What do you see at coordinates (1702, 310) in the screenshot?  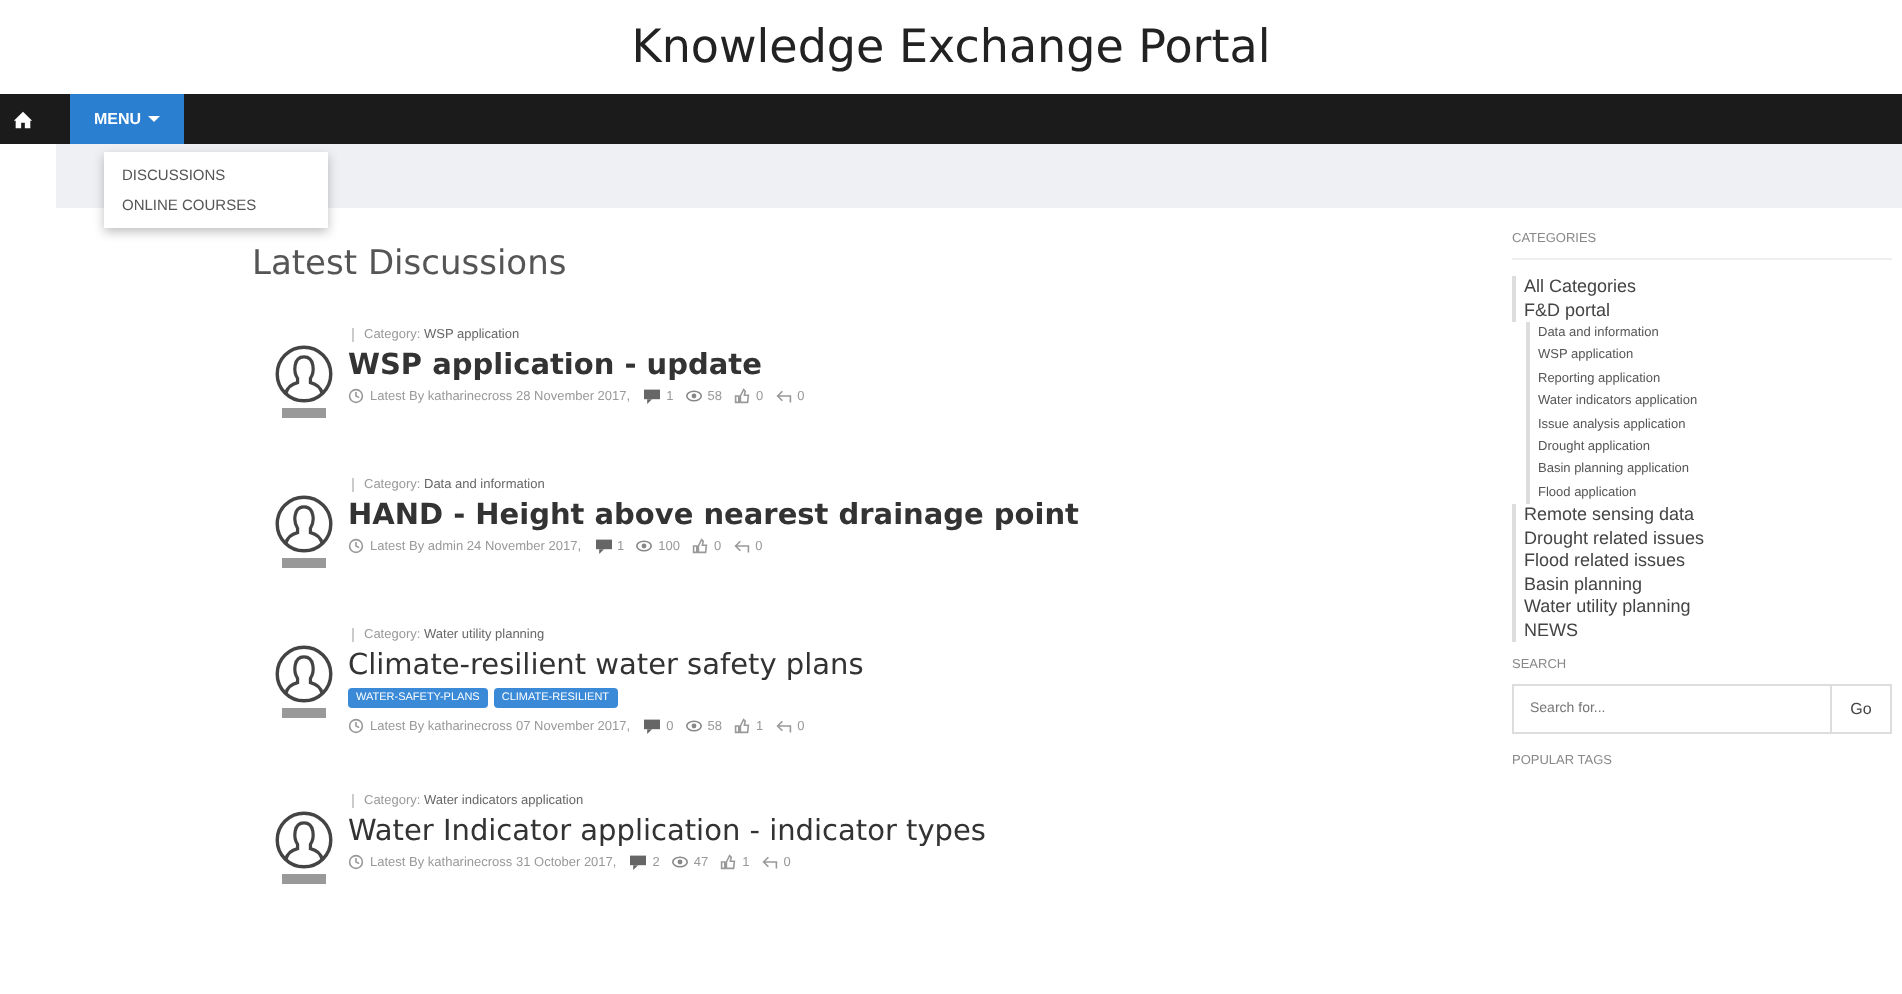 I see `category-link: F&D portal` at bounding box center [1702, 310].